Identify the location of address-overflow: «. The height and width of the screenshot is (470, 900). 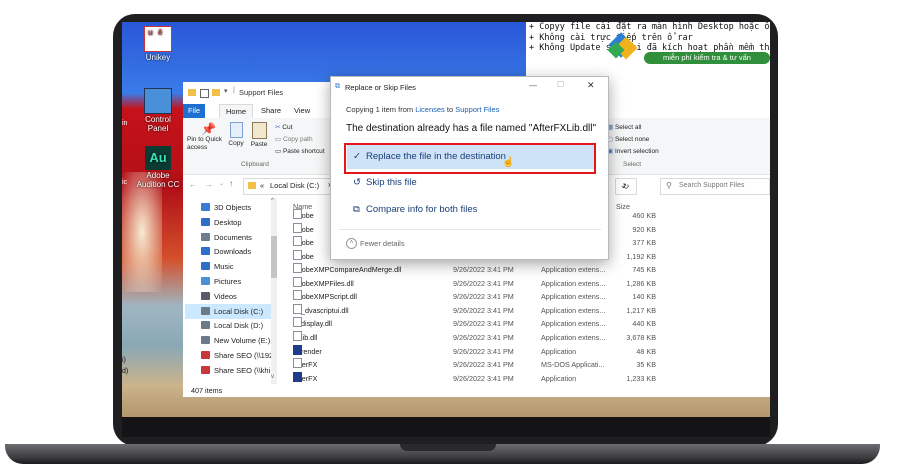
(262, 185).